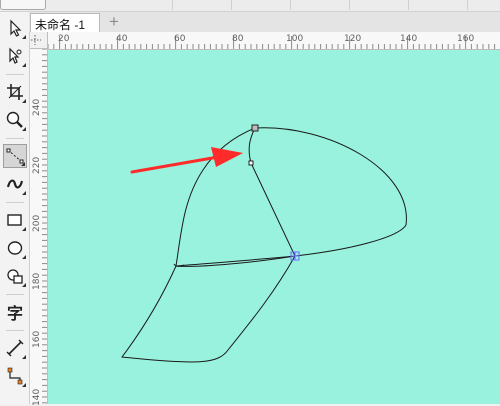 This screenshot has width=500, height=406. What do you see at coordinates (15, 248) in the screenshot?
I see `ellipse-tool` at bounding box center [15, 248].